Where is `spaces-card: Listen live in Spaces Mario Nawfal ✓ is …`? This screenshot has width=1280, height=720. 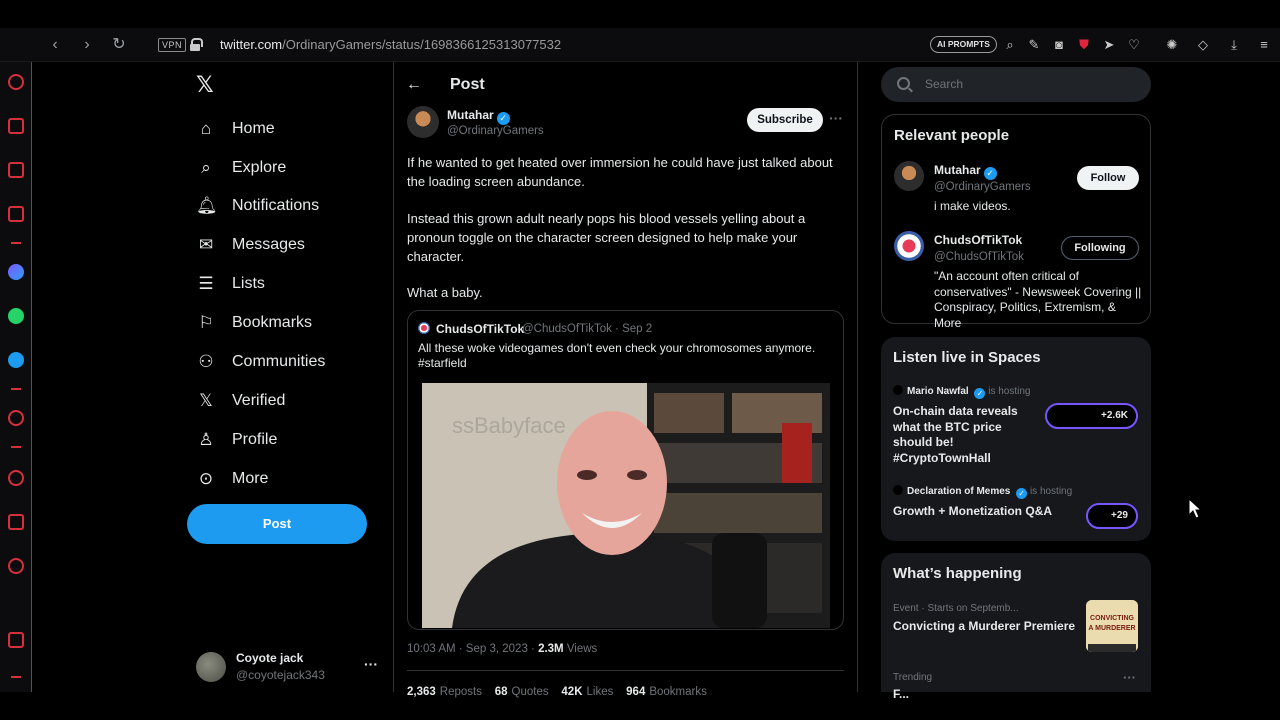
spaces-card: Listen live in Spaces Mario Nawfal ✓ is … is located at coordinates (1016, 439).